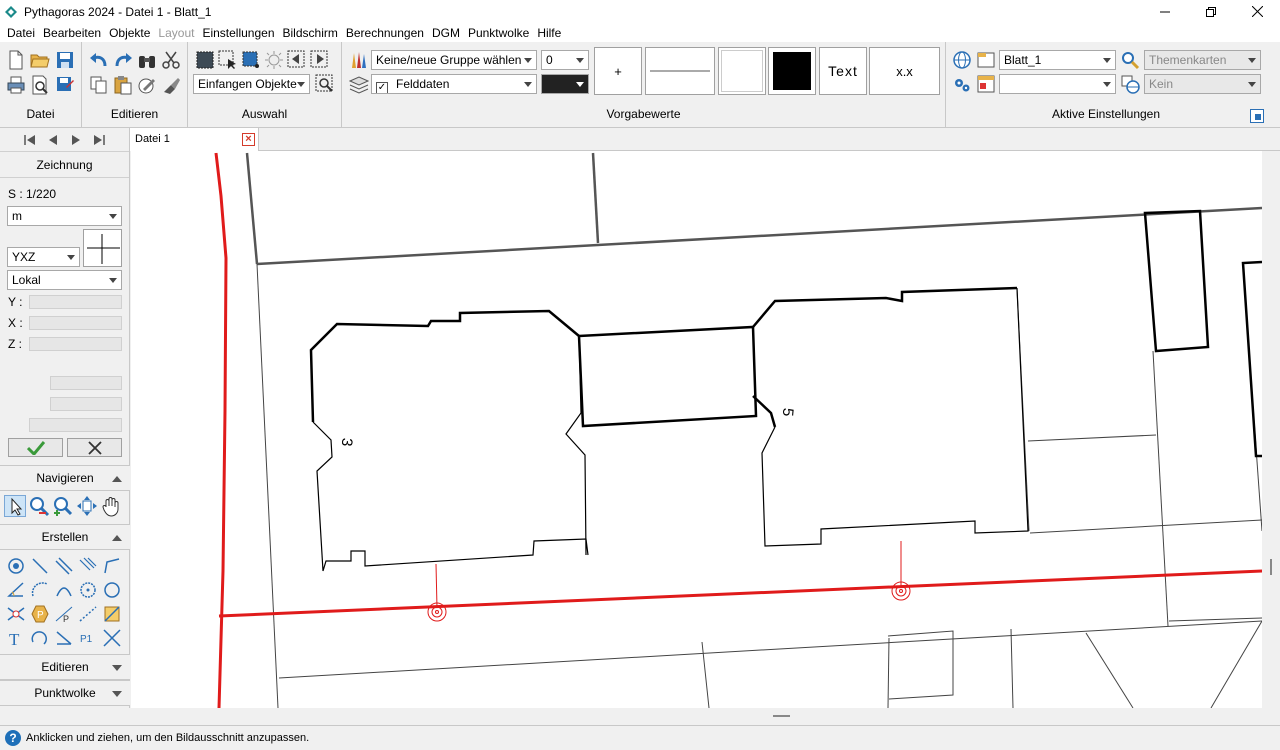 Image resolution: width=1280 pixels, height=750 pixels. What do you see at coordinates (129, 33) in the screenshot?
I see `menu-objekte: Objekte` at bounding box center [129, 33].